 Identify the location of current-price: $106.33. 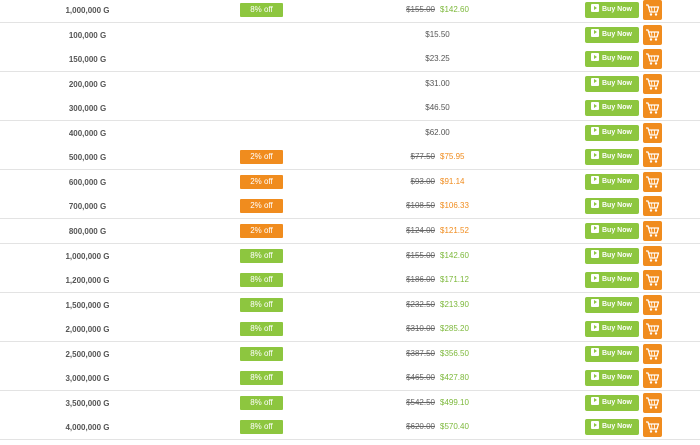
(454, 206).